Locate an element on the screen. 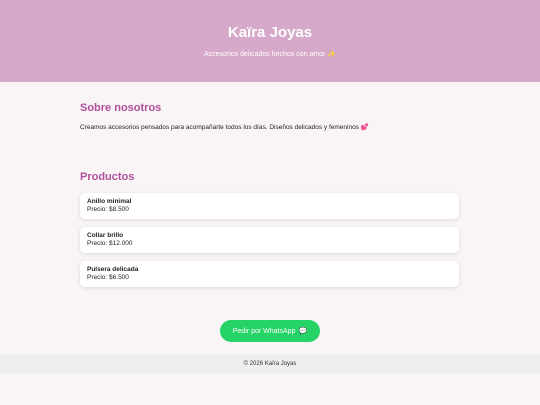 This screenshot has width=540, height=405. footer-copyright: © 2026 Kaïra Joyas is located at coordinates (270, 364).